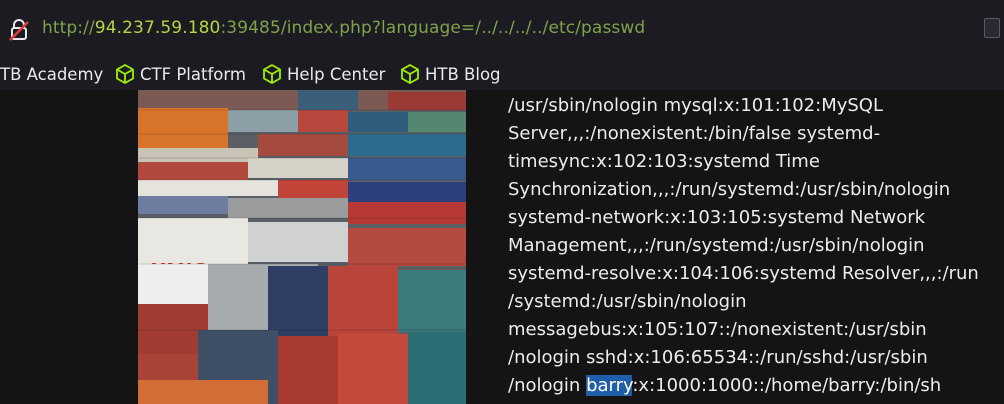  Describe the element at coordinates (68, 28) in the screenshot. I see `url-scheme: http://` at that location.